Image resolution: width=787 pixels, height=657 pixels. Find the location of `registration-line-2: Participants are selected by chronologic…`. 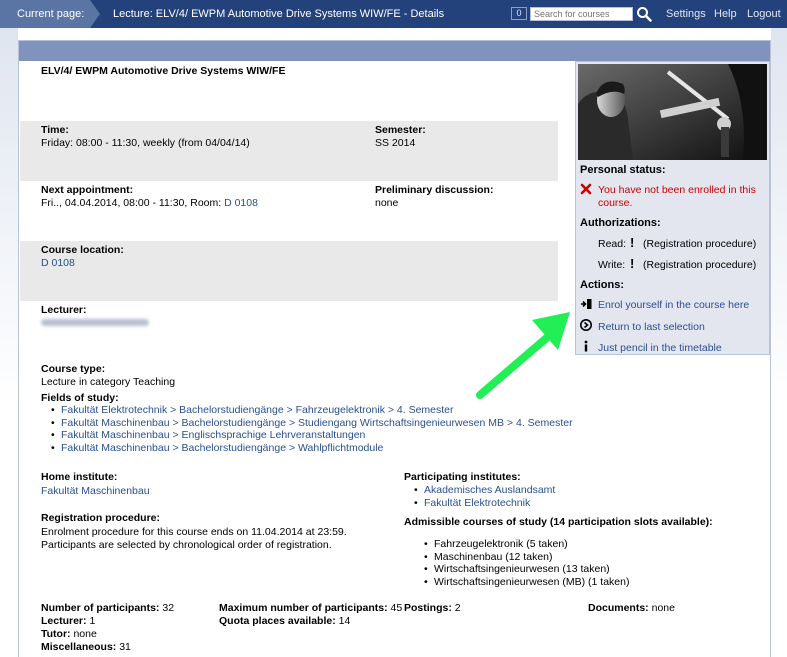

registration-line-2: Participants are selected by chronologic… is located at coordinates (186, 545).